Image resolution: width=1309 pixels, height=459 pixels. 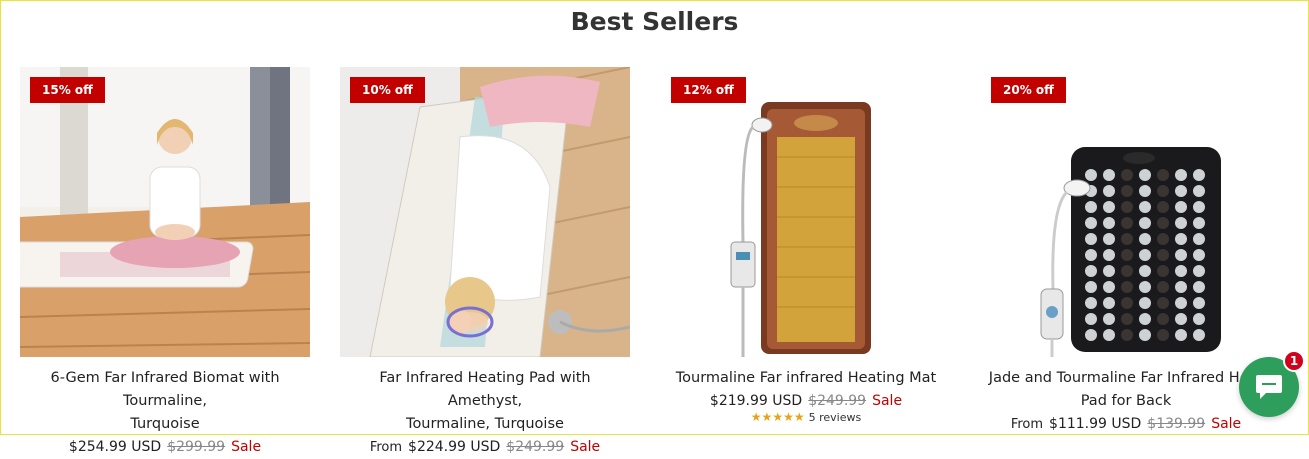 What do you see at coordinates (1028, 90) in the screenshot?
I see `discount-badge: 20% off` at bounding box center [1028, 90].